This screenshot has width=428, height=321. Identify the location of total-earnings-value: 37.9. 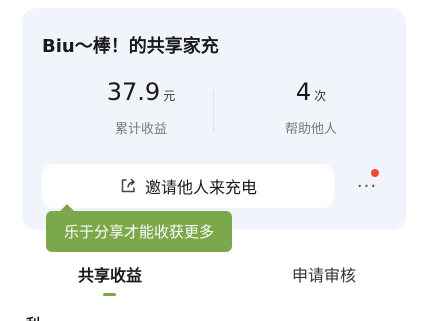
(133, 92).